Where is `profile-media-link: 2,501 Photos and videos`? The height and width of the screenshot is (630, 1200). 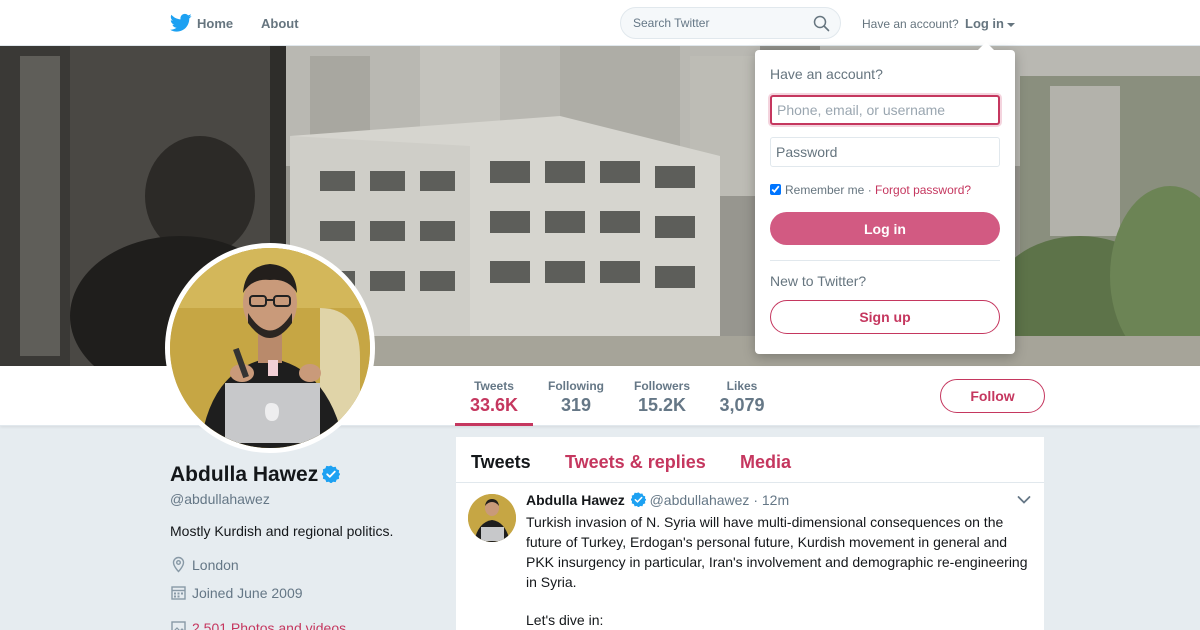 profile-media-link: 2,501 Photos and videos is located at coordinates (258, 624).